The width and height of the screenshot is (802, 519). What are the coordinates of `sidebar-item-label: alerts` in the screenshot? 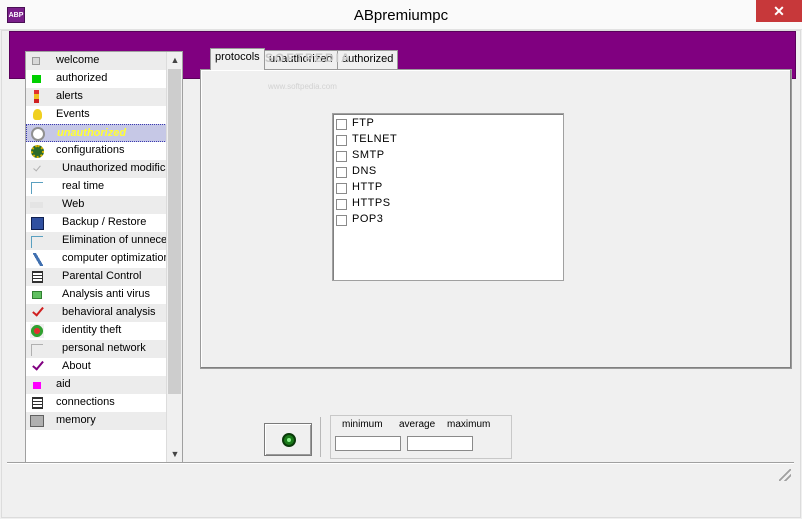 It's located at (69, 96).